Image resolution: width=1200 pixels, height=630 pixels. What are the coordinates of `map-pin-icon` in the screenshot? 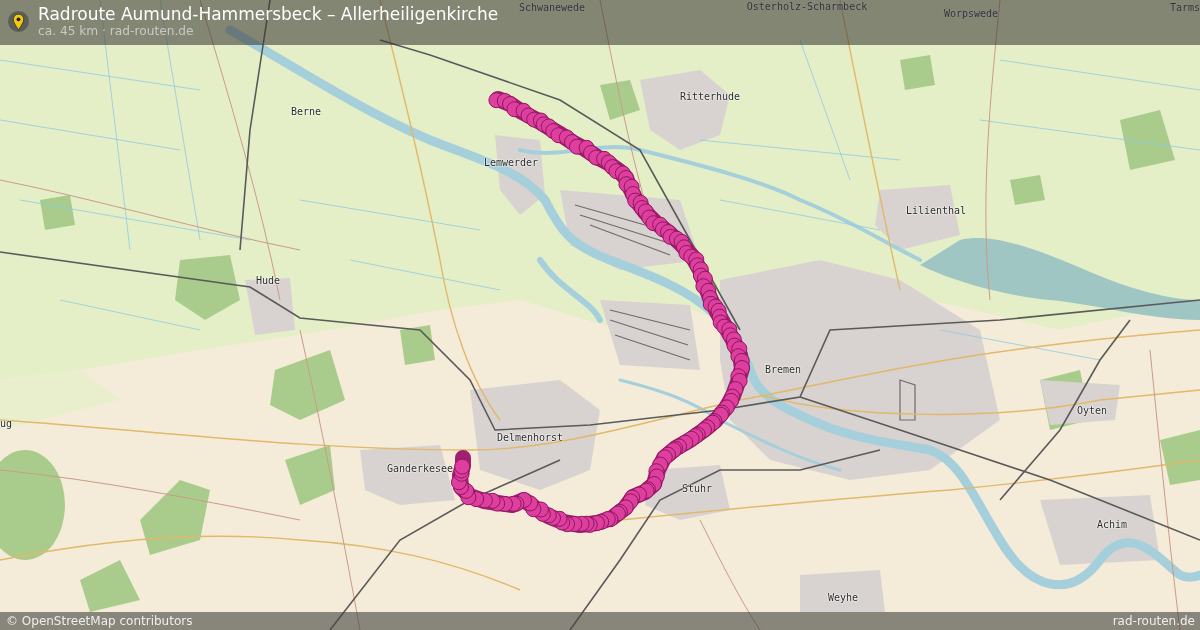 It's located at (18, 21).